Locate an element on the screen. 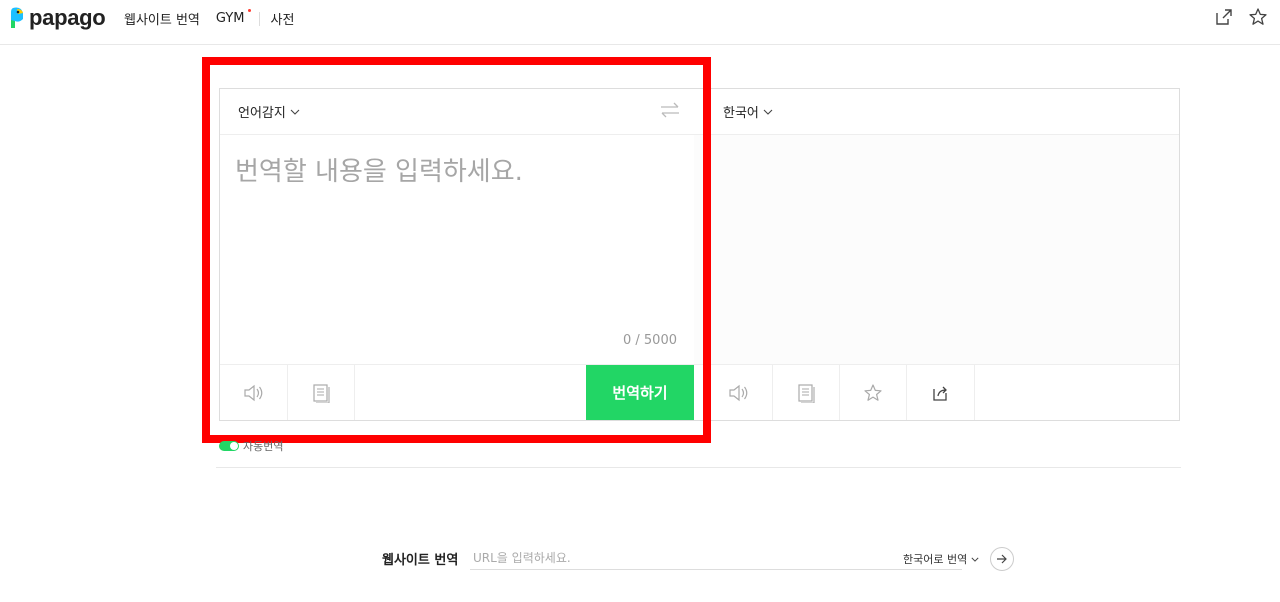 This screenshot has height=602, width=1280. logo-text: papago is located at coordinates (67, 17).